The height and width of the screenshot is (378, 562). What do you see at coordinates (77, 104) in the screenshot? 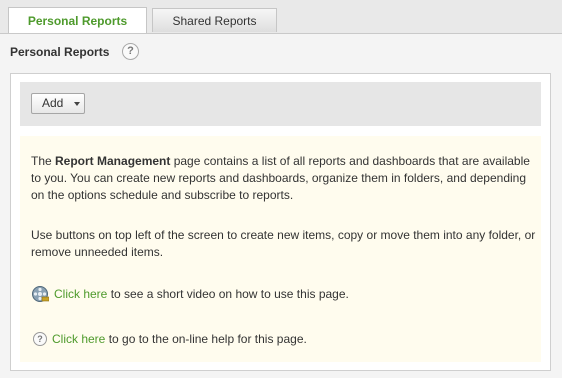
I see `dropdown-arrow-icon` at bounding box center [77, 104].